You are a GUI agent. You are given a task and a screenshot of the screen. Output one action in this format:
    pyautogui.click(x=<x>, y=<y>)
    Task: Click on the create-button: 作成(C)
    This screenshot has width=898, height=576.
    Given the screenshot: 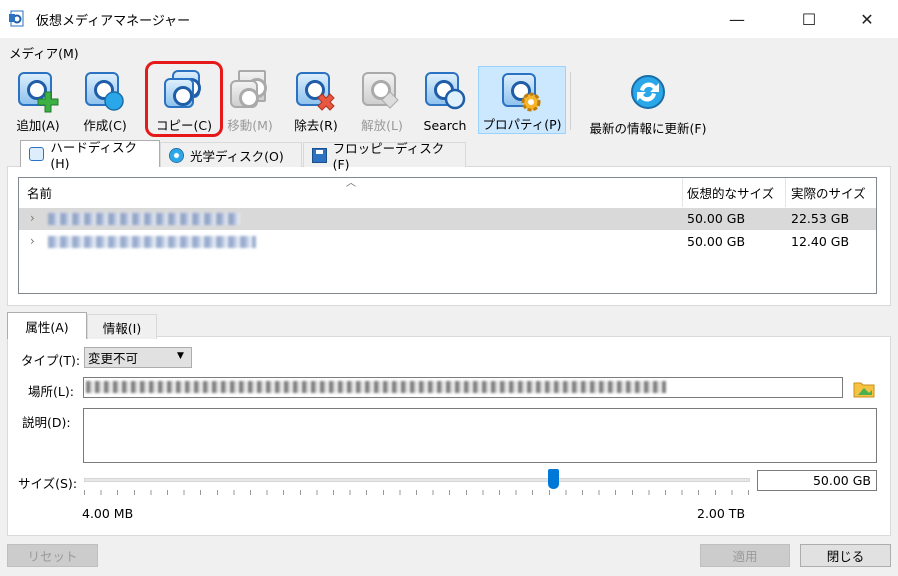 What is the action you would take?
    pyautogui.click(x=105, y=100)
    